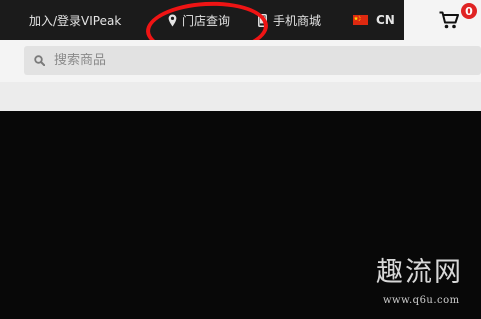  I want to click on watermark-logo: 趣流网, so click(419, 272).